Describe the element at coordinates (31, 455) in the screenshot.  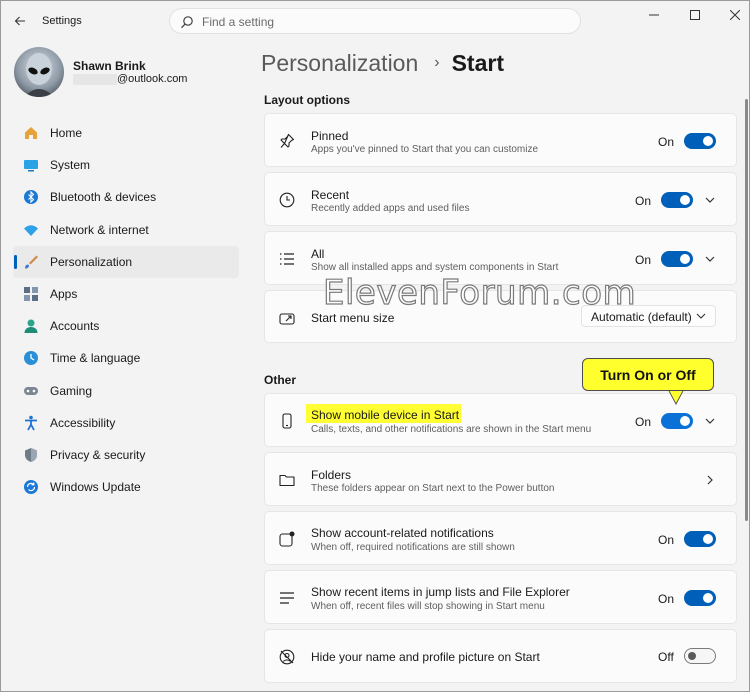
I see `shield-icon` at that location.